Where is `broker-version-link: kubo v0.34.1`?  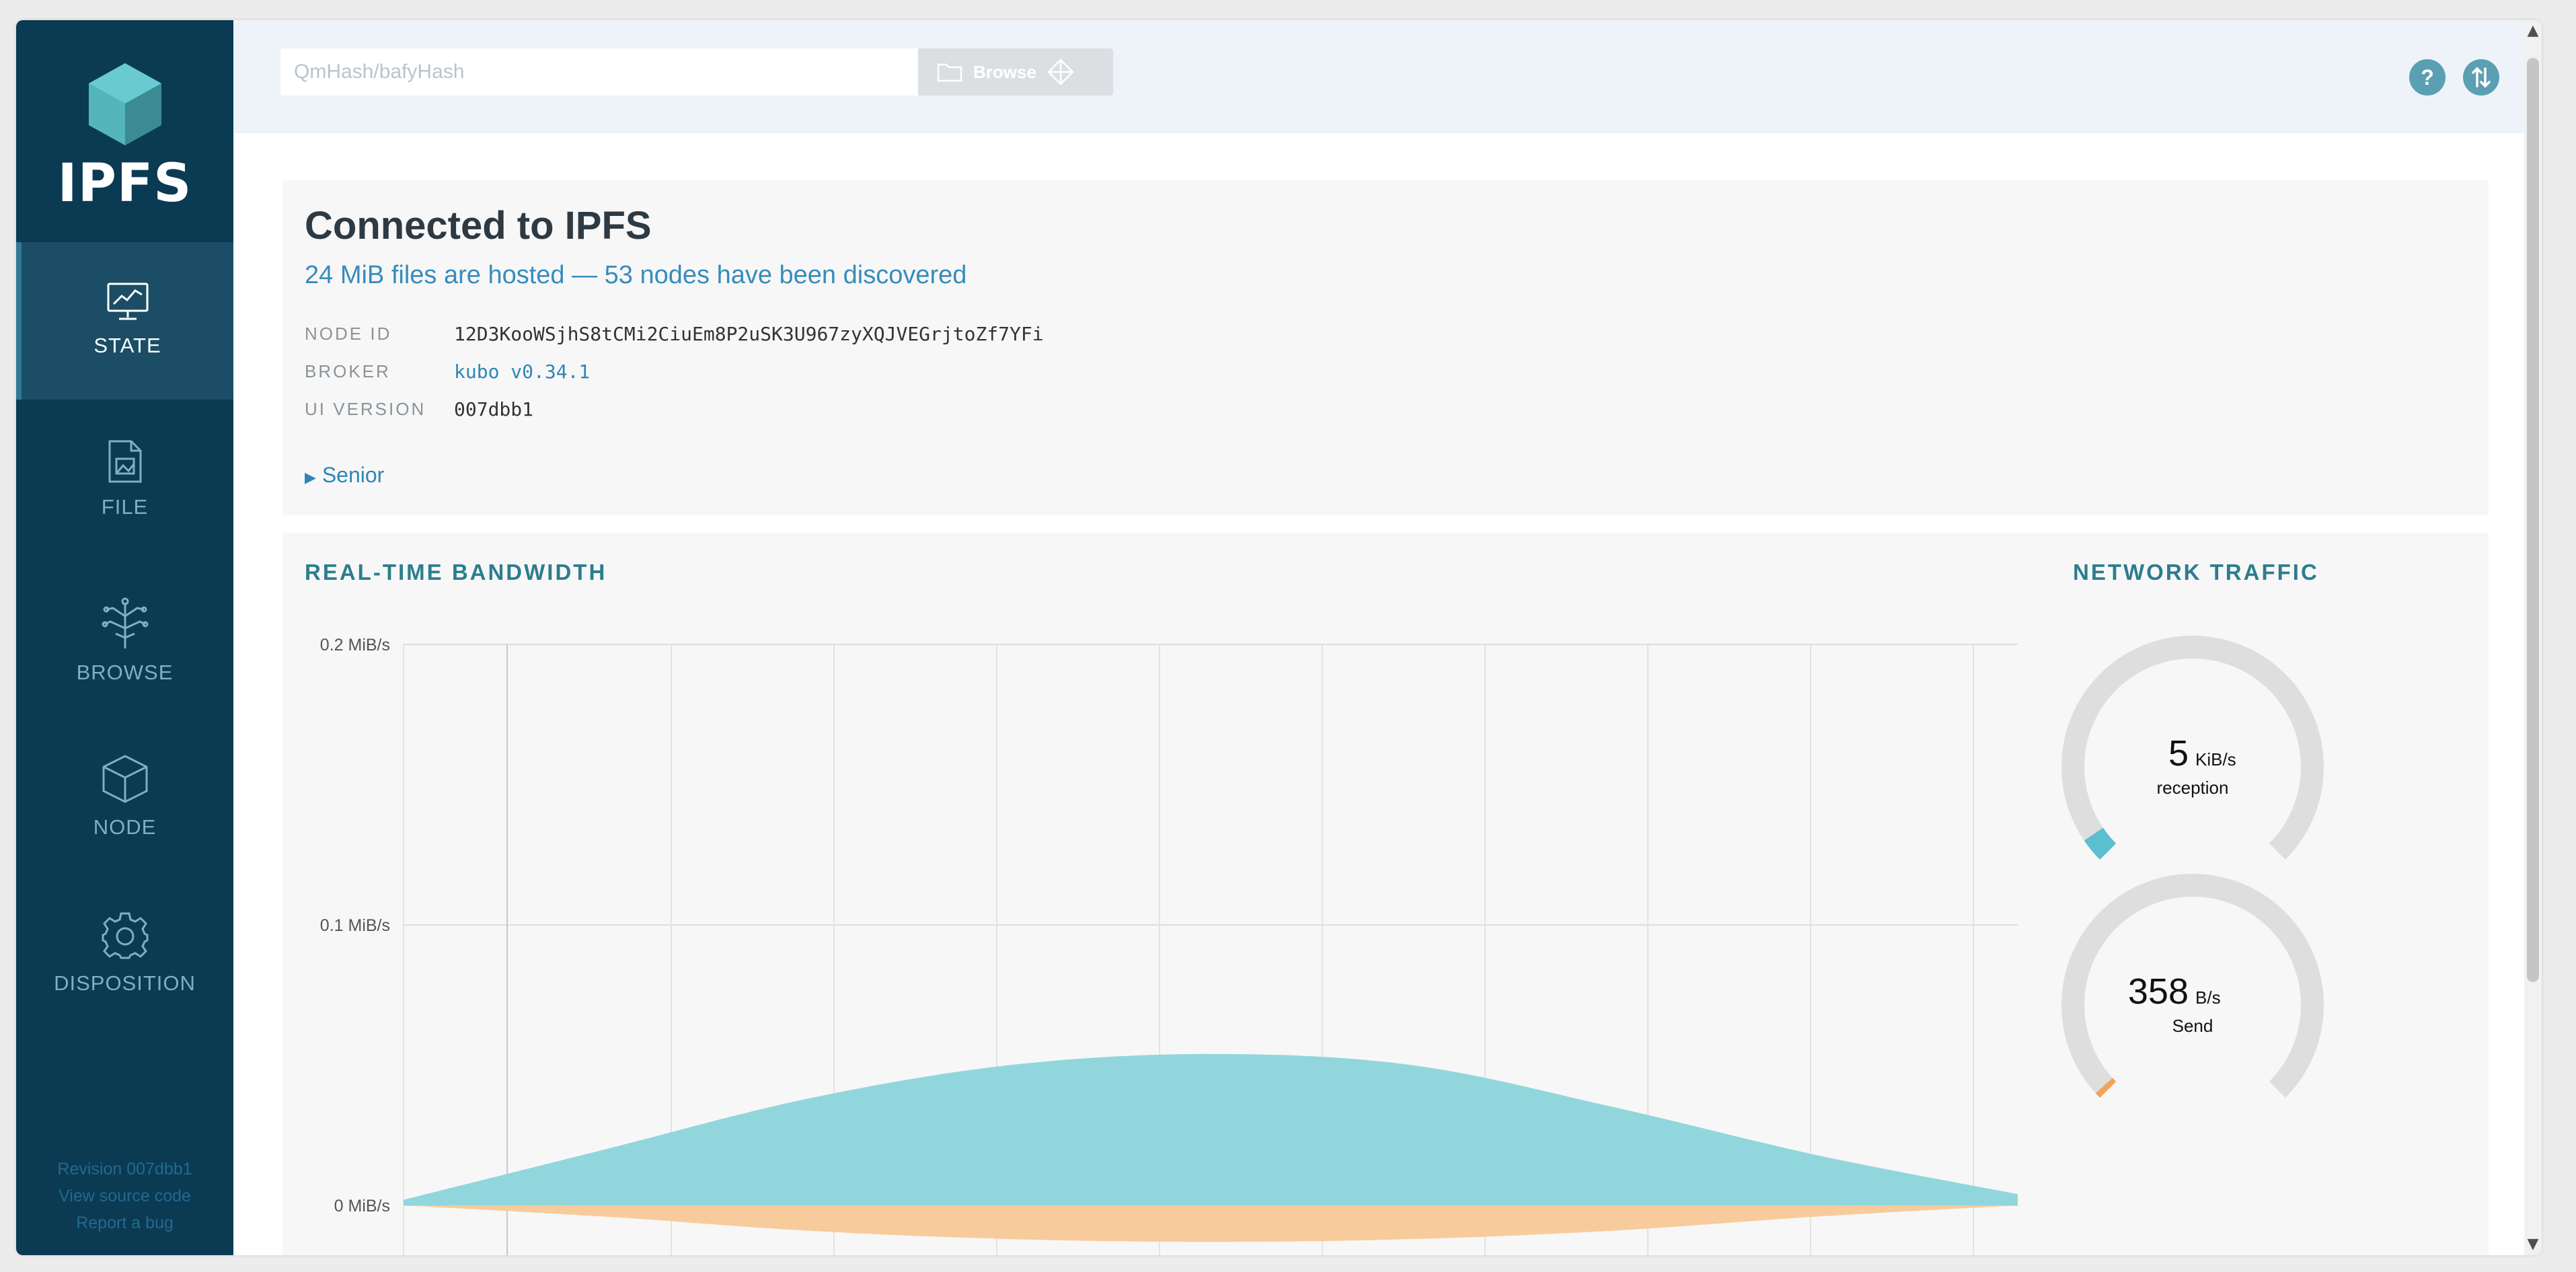
broker-version-link: kubo v0.34.1 is located at coordinates (522, 372).